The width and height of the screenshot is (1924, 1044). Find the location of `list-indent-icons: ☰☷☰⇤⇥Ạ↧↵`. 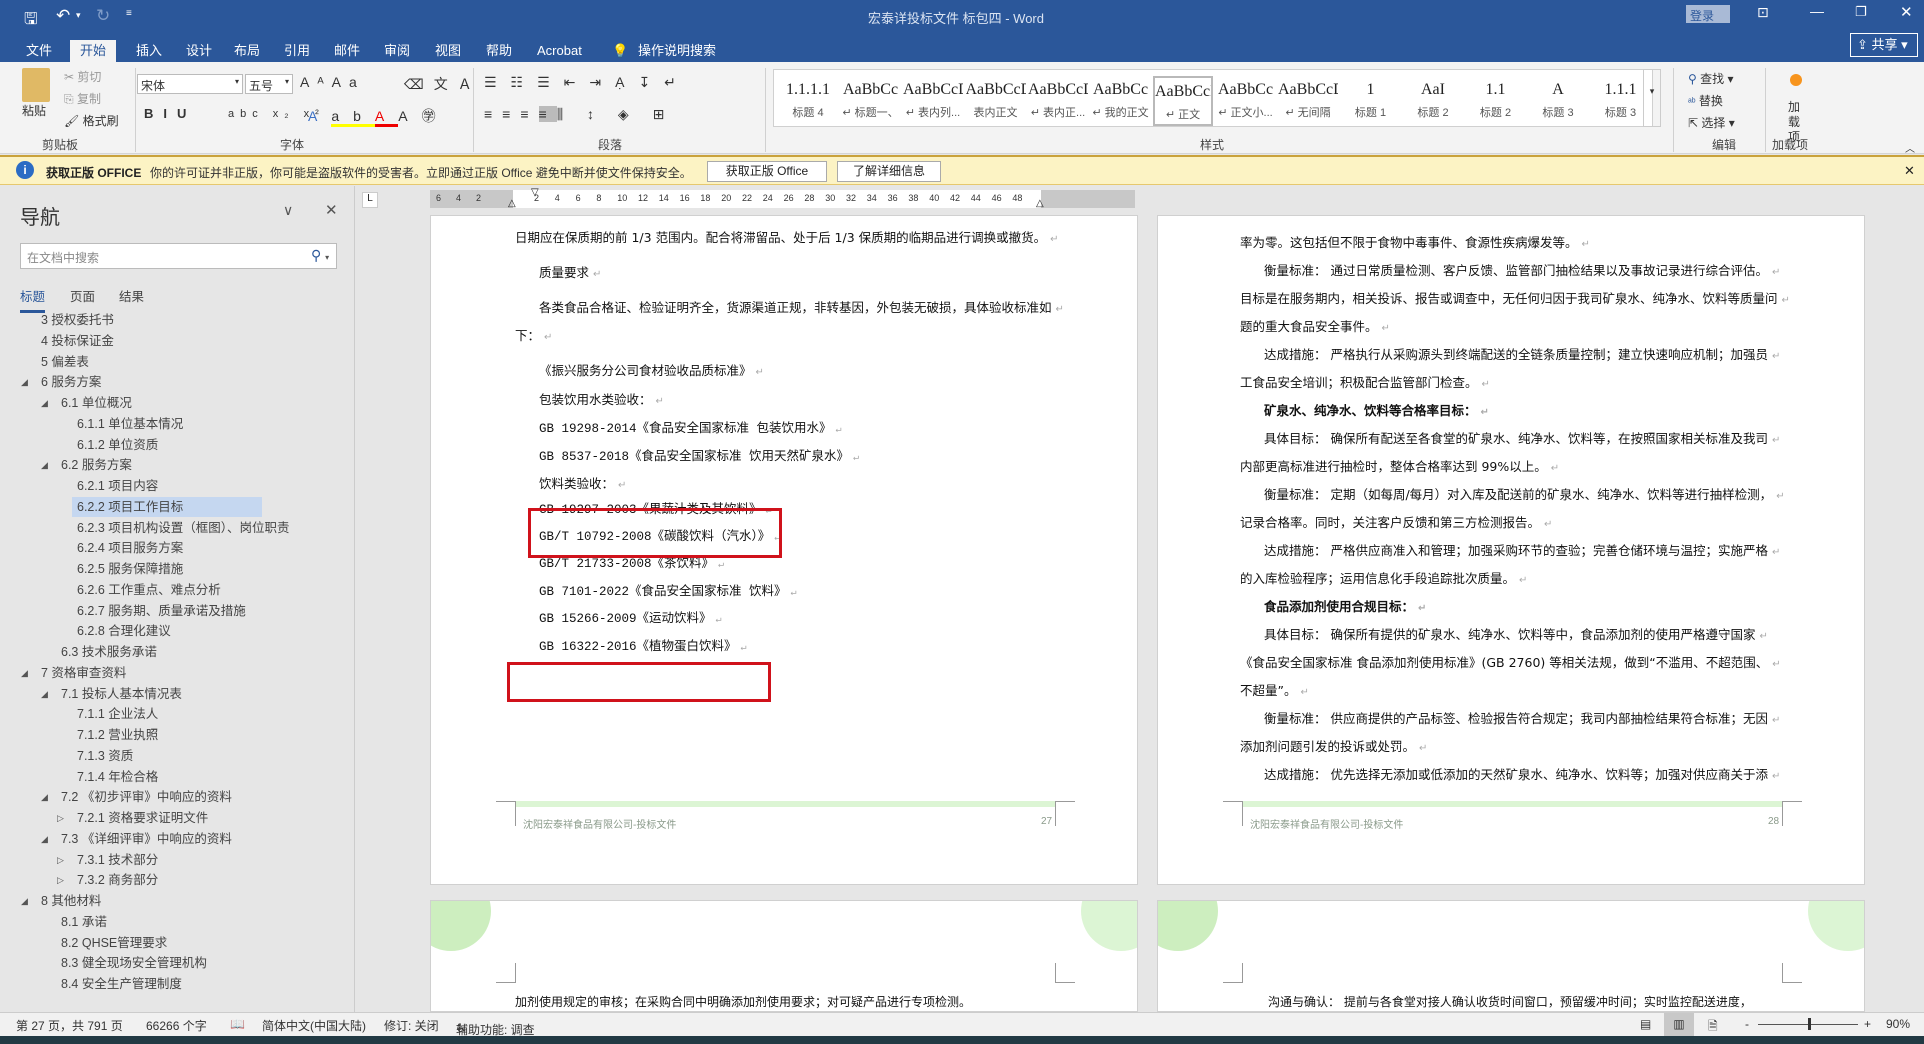

list-indent-icons: ☰☷☰⇤⇥Ạ↧↵ is located at coordinates (587, 82).